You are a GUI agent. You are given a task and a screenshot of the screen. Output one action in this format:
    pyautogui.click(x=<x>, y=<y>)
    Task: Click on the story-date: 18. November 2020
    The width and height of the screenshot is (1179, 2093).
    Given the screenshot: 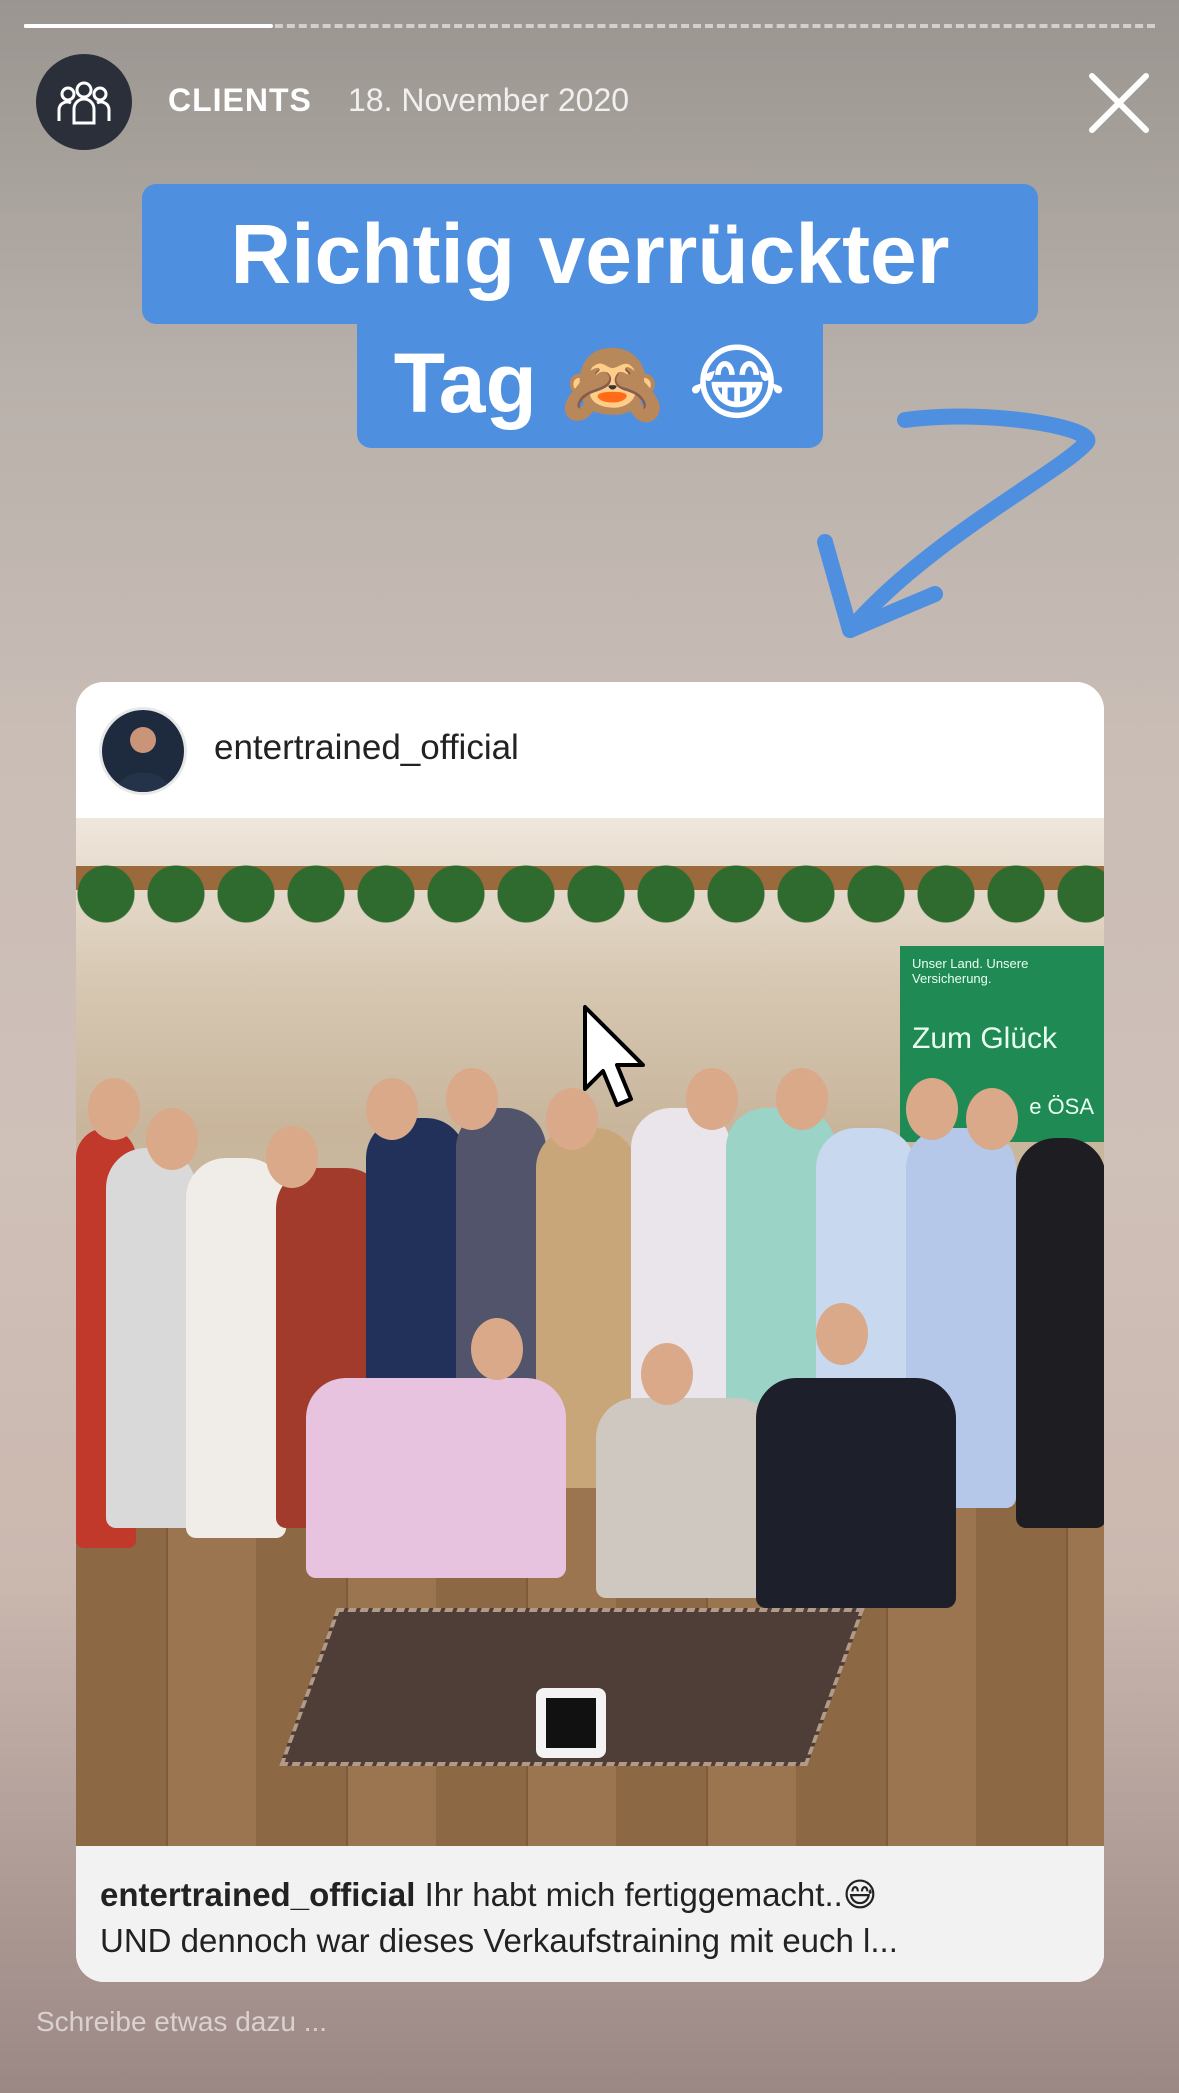 What is the action you would take?
    pyautogui.click(x=489, y=100)
    